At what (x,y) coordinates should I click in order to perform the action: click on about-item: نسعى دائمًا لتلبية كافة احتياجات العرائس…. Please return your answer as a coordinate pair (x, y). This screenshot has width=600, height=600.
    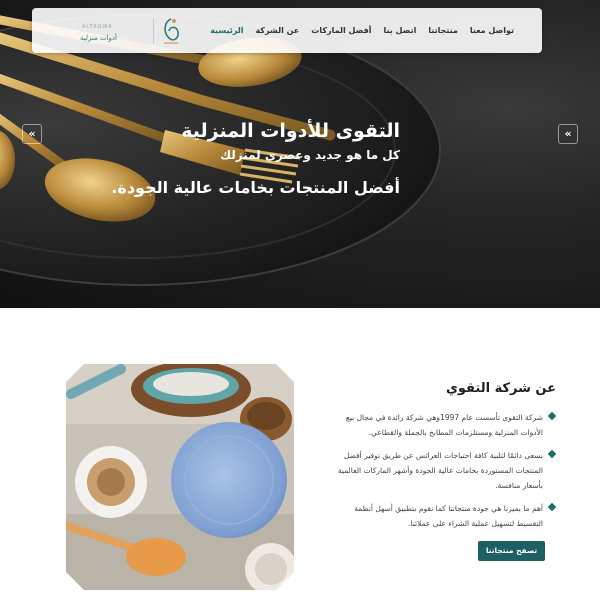
    Looking at the image, I should click on (441, 470).